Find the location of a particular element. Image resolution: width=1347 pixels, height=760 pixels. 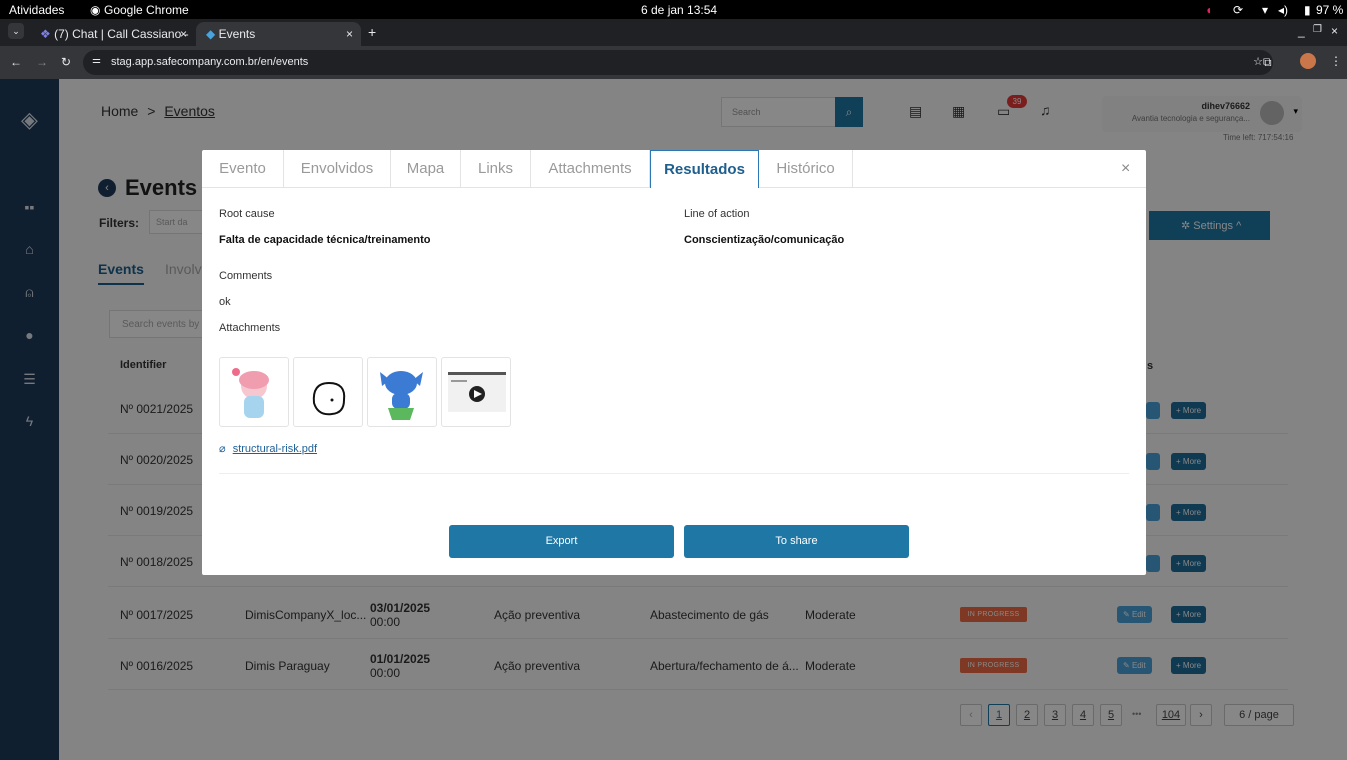

teams-icon: ❖ is located at coordinates (45, 34).